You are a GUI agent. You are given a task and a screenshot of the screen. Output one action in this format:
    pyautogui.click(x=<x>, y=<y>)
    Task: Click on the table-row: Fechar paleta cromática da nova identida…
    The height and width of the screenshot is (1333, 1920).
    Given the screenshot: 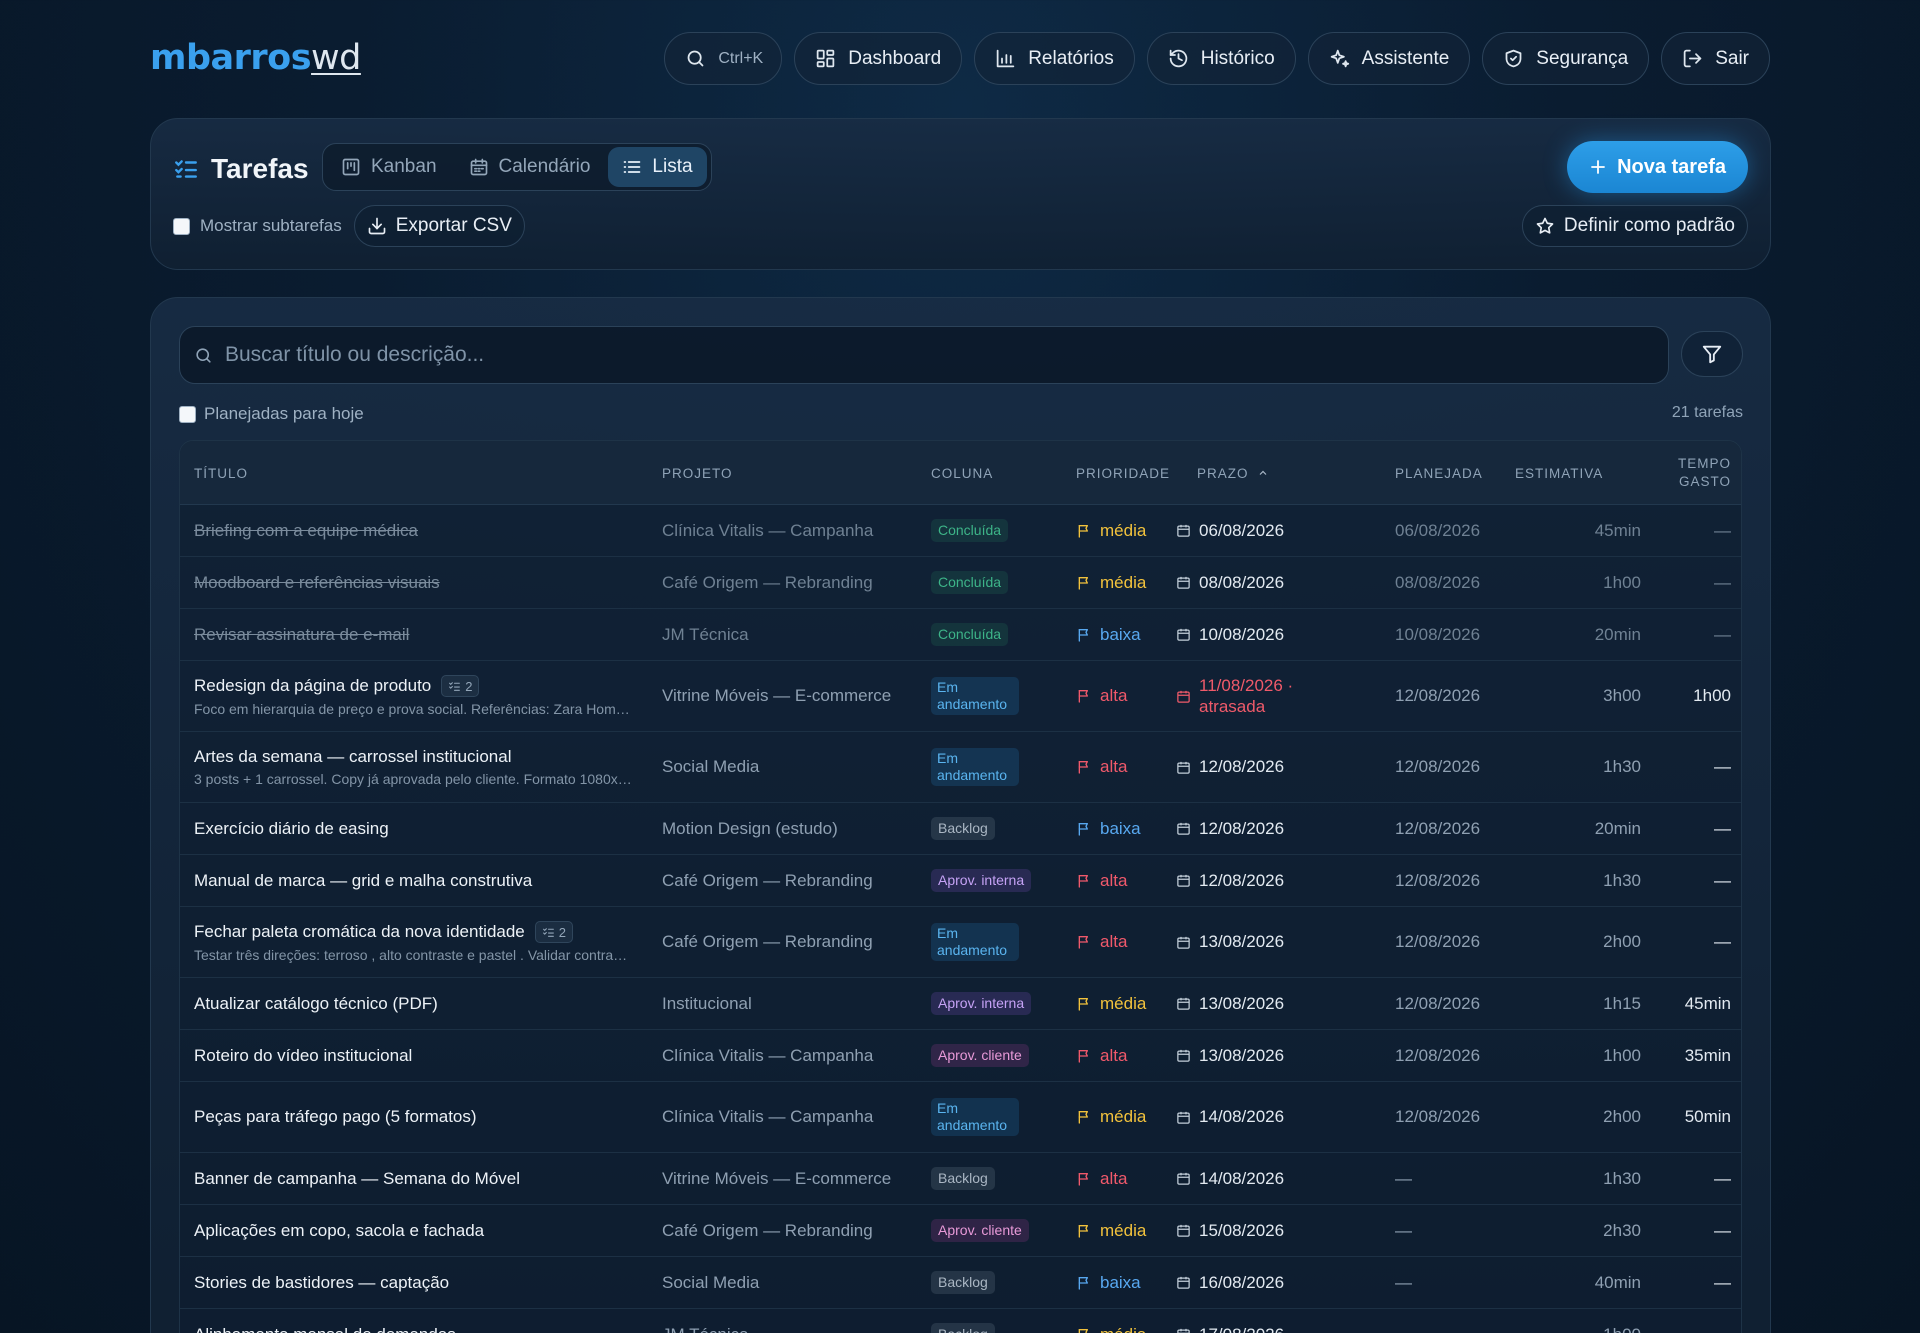 What is the action you would take?
    pyautogui.click(x=960, y=942)
    